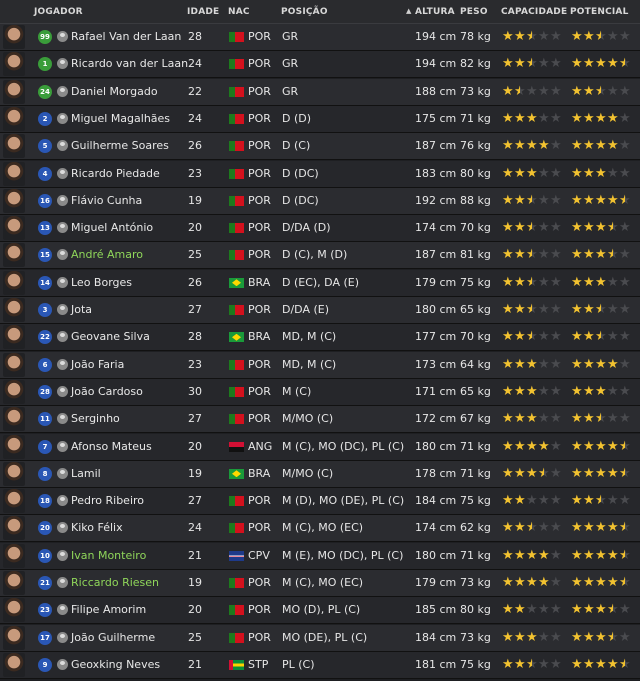  I want to click on col-header-altura: ALTURA, so click(435, 12).